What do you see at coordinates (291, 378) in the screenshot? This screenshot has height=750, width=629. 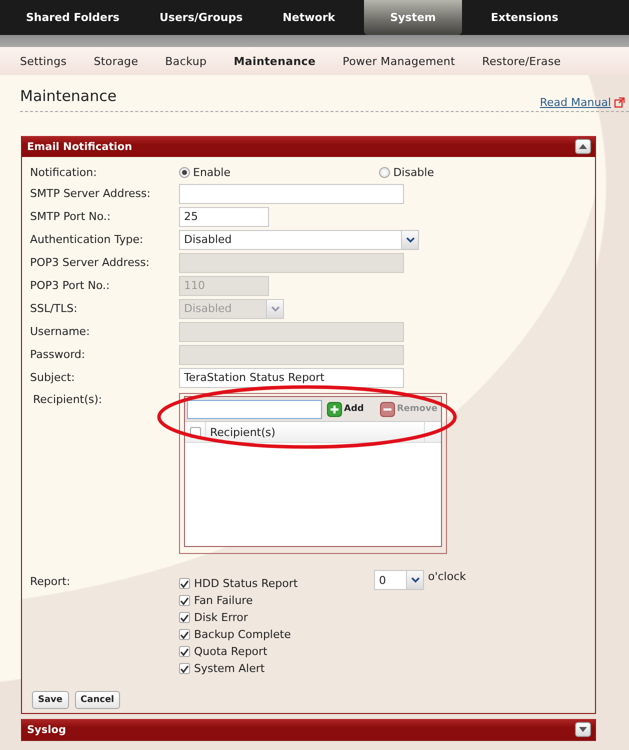 I see `text-field: TeraStation Status Report` at bounding box center [291, 378].